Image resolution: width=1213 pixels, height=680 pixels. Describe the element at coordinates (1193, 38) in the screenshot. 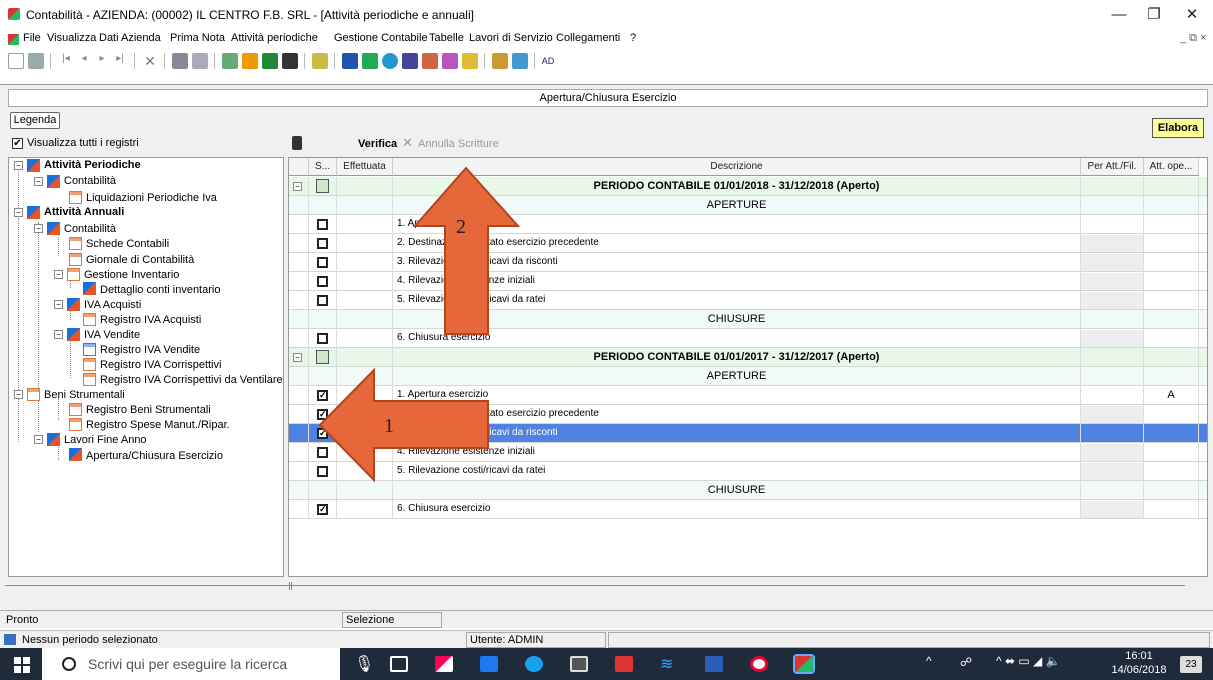

I see `mdi-controls: _ ⧉ ×` at that location.